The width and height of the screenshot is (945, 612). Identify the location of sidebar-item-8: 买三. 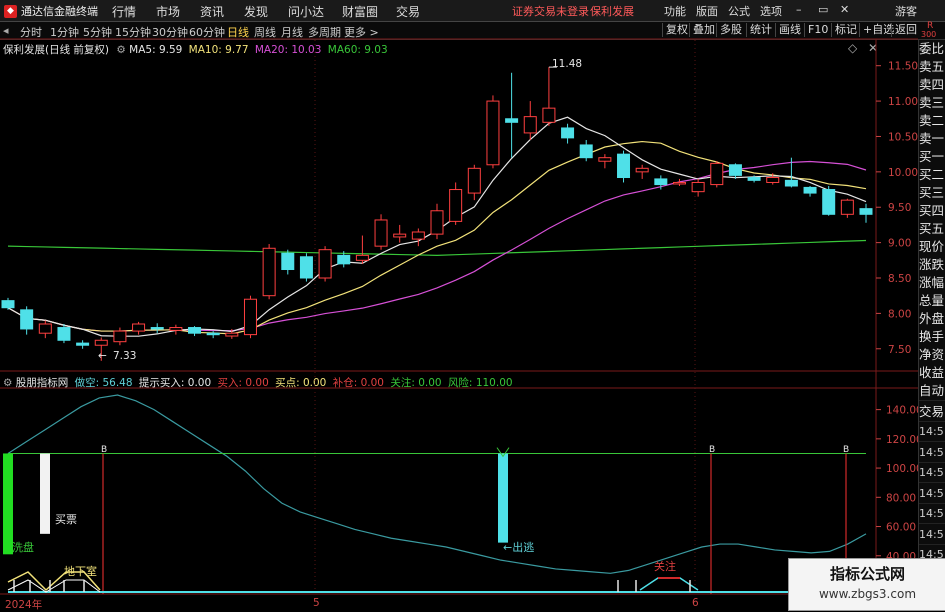
(932, 193).